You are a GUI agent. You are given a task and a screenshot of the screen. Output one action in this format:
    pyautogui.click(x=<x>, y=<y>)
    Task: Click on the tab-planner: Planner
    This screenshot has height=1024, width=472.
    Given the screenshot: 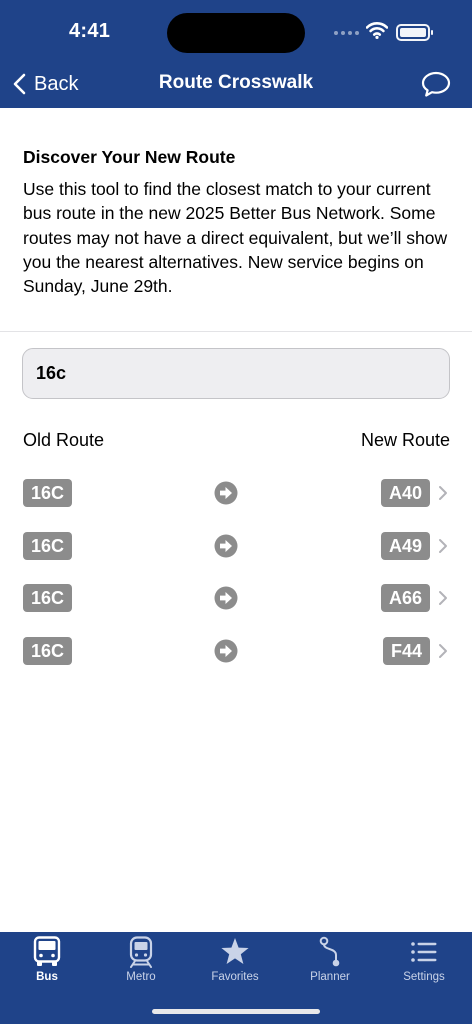 What is the action you would take?
    pyautogui.click(x=330, y=965)
    